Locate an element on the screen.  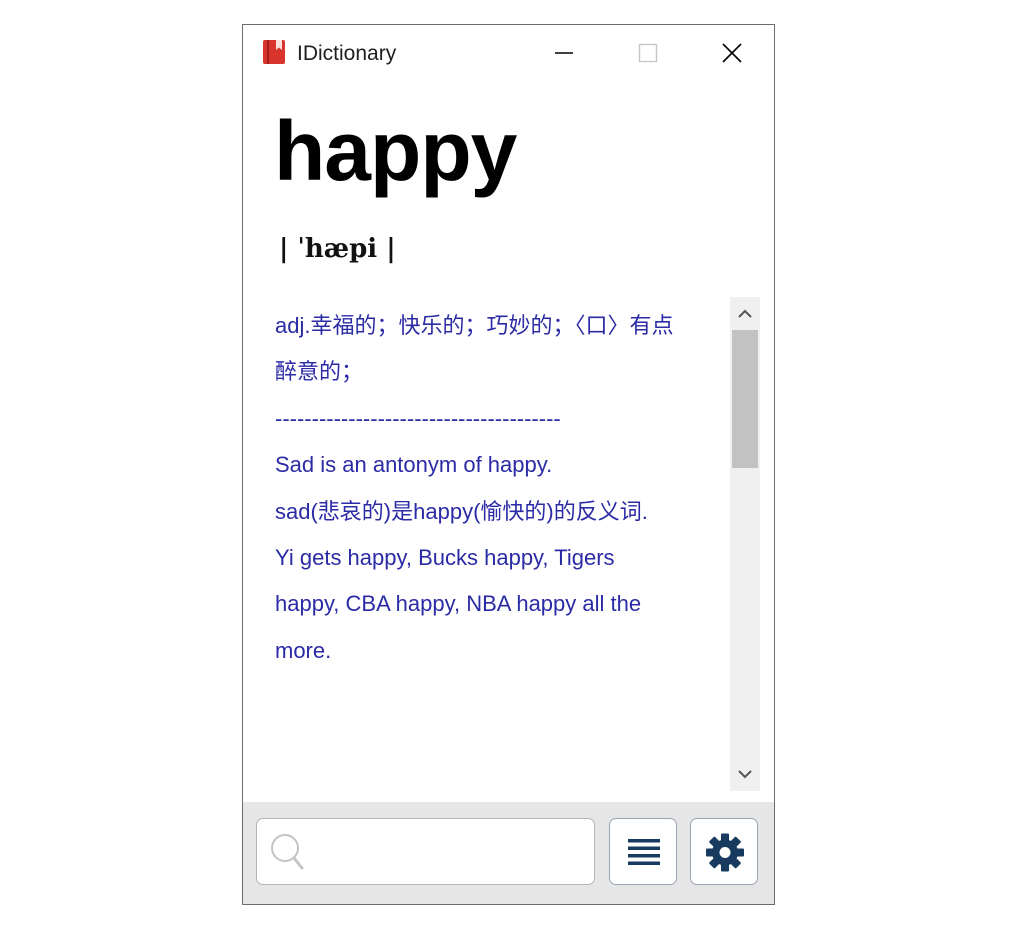
bottom-toolbar is located at coordinates (508, 853).